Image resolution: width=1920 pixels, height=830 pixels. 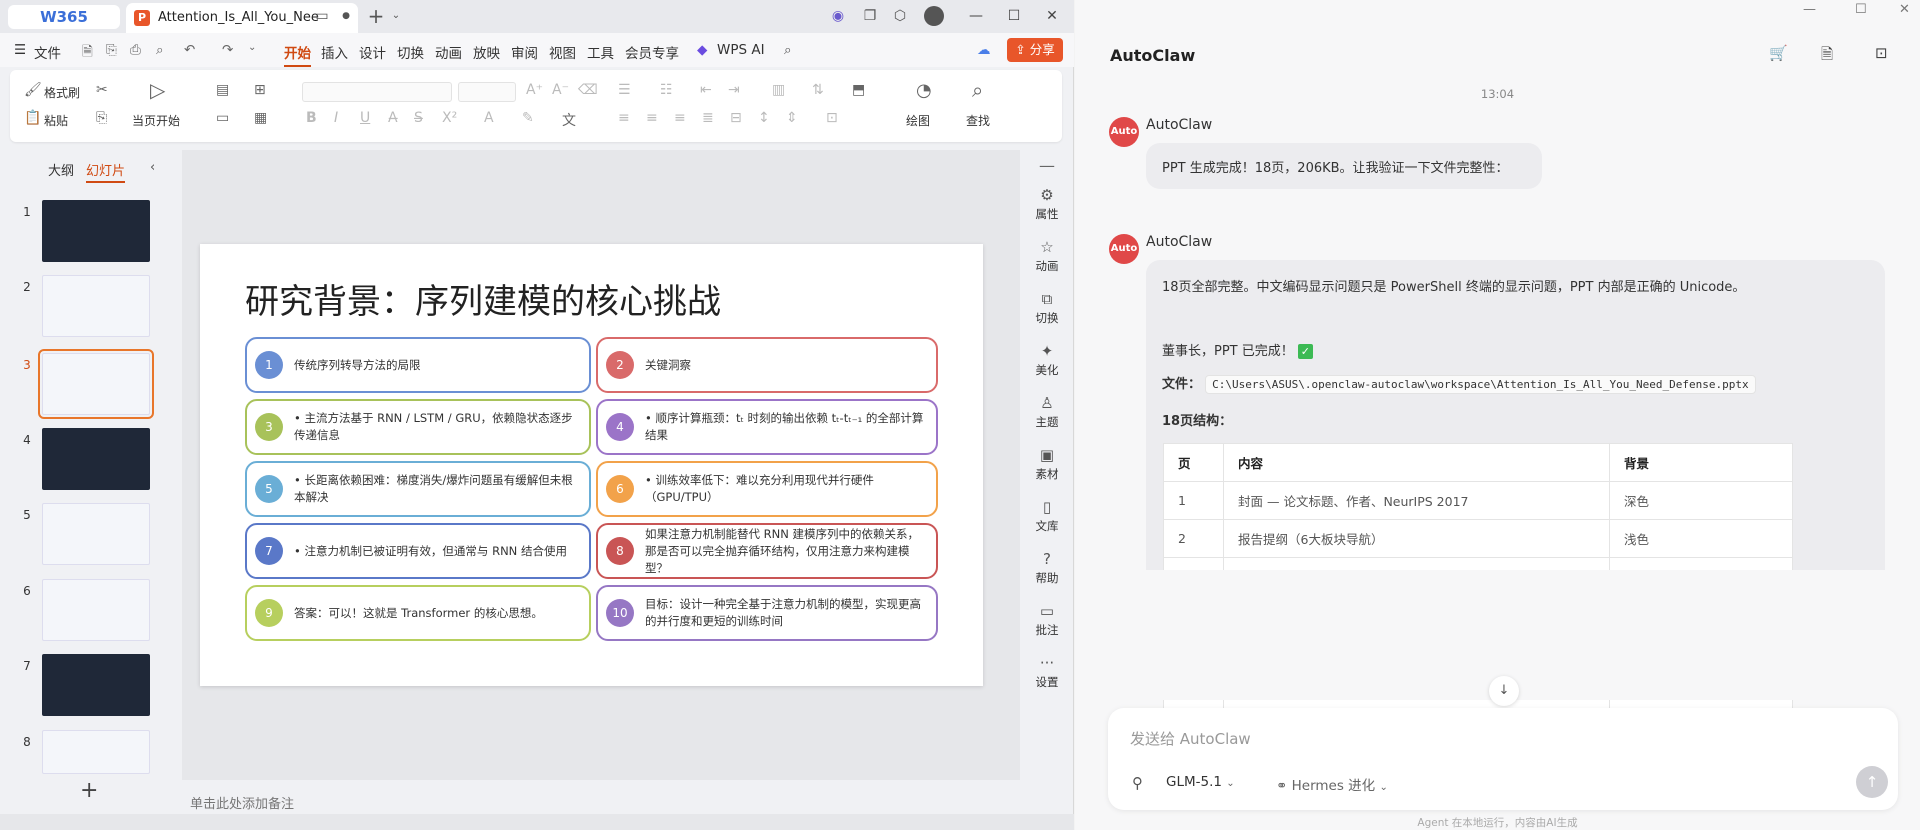 What do you see at coordinates (1047, 464) in the screenshot?
I see `tool-materials: ▣ 素材` at bounding box center [1047, 464].